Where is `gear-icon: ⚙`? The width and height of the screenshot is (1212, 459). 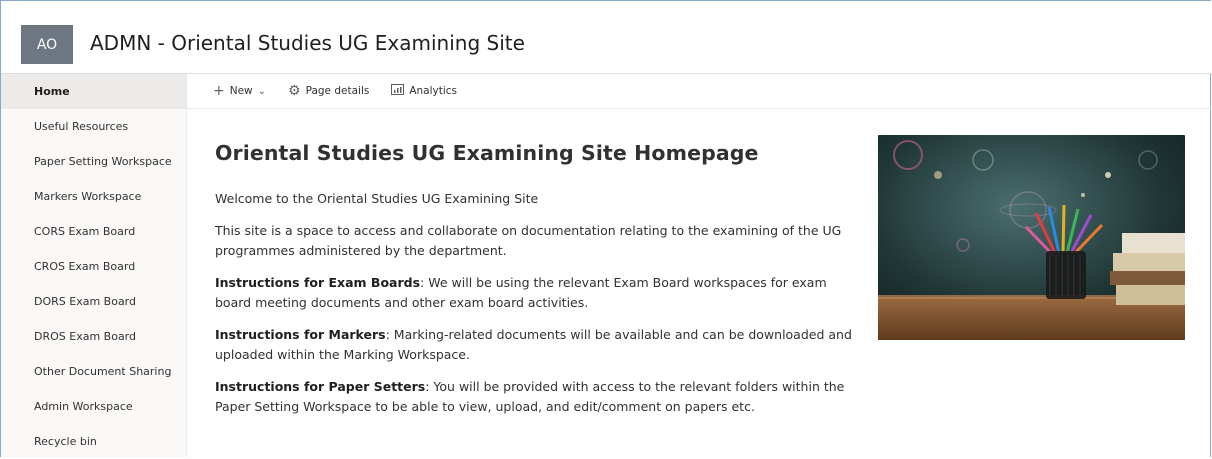
gear-icon: ⚙ is located at coordinates (294, 91).